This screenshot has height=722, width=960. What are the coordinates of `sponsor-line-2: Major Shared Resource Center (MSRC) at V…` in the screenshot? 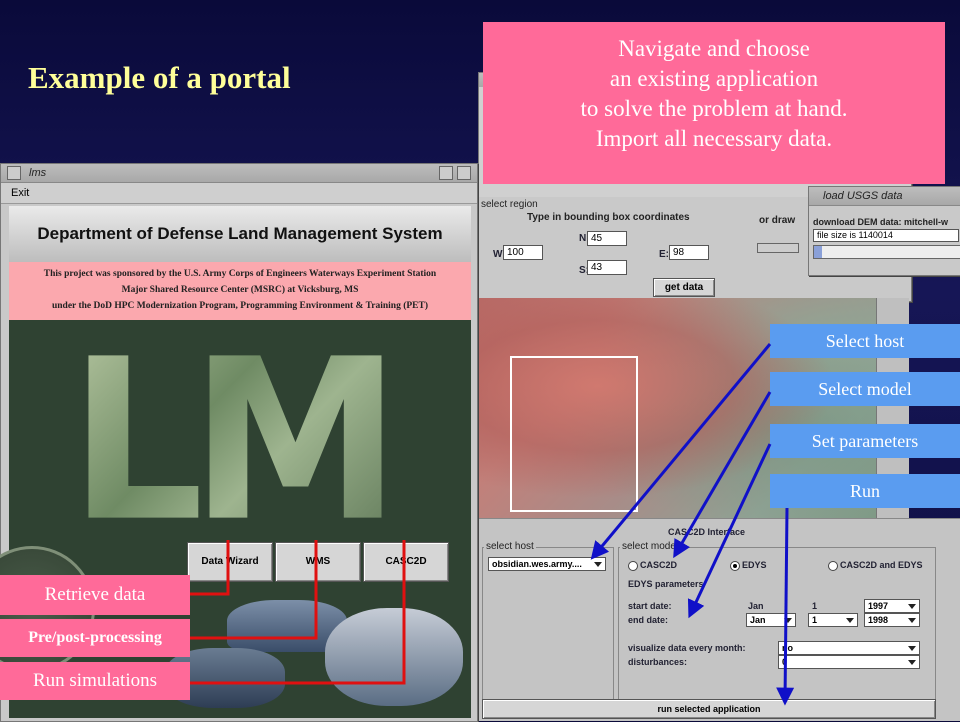 It's located at (240, 290).